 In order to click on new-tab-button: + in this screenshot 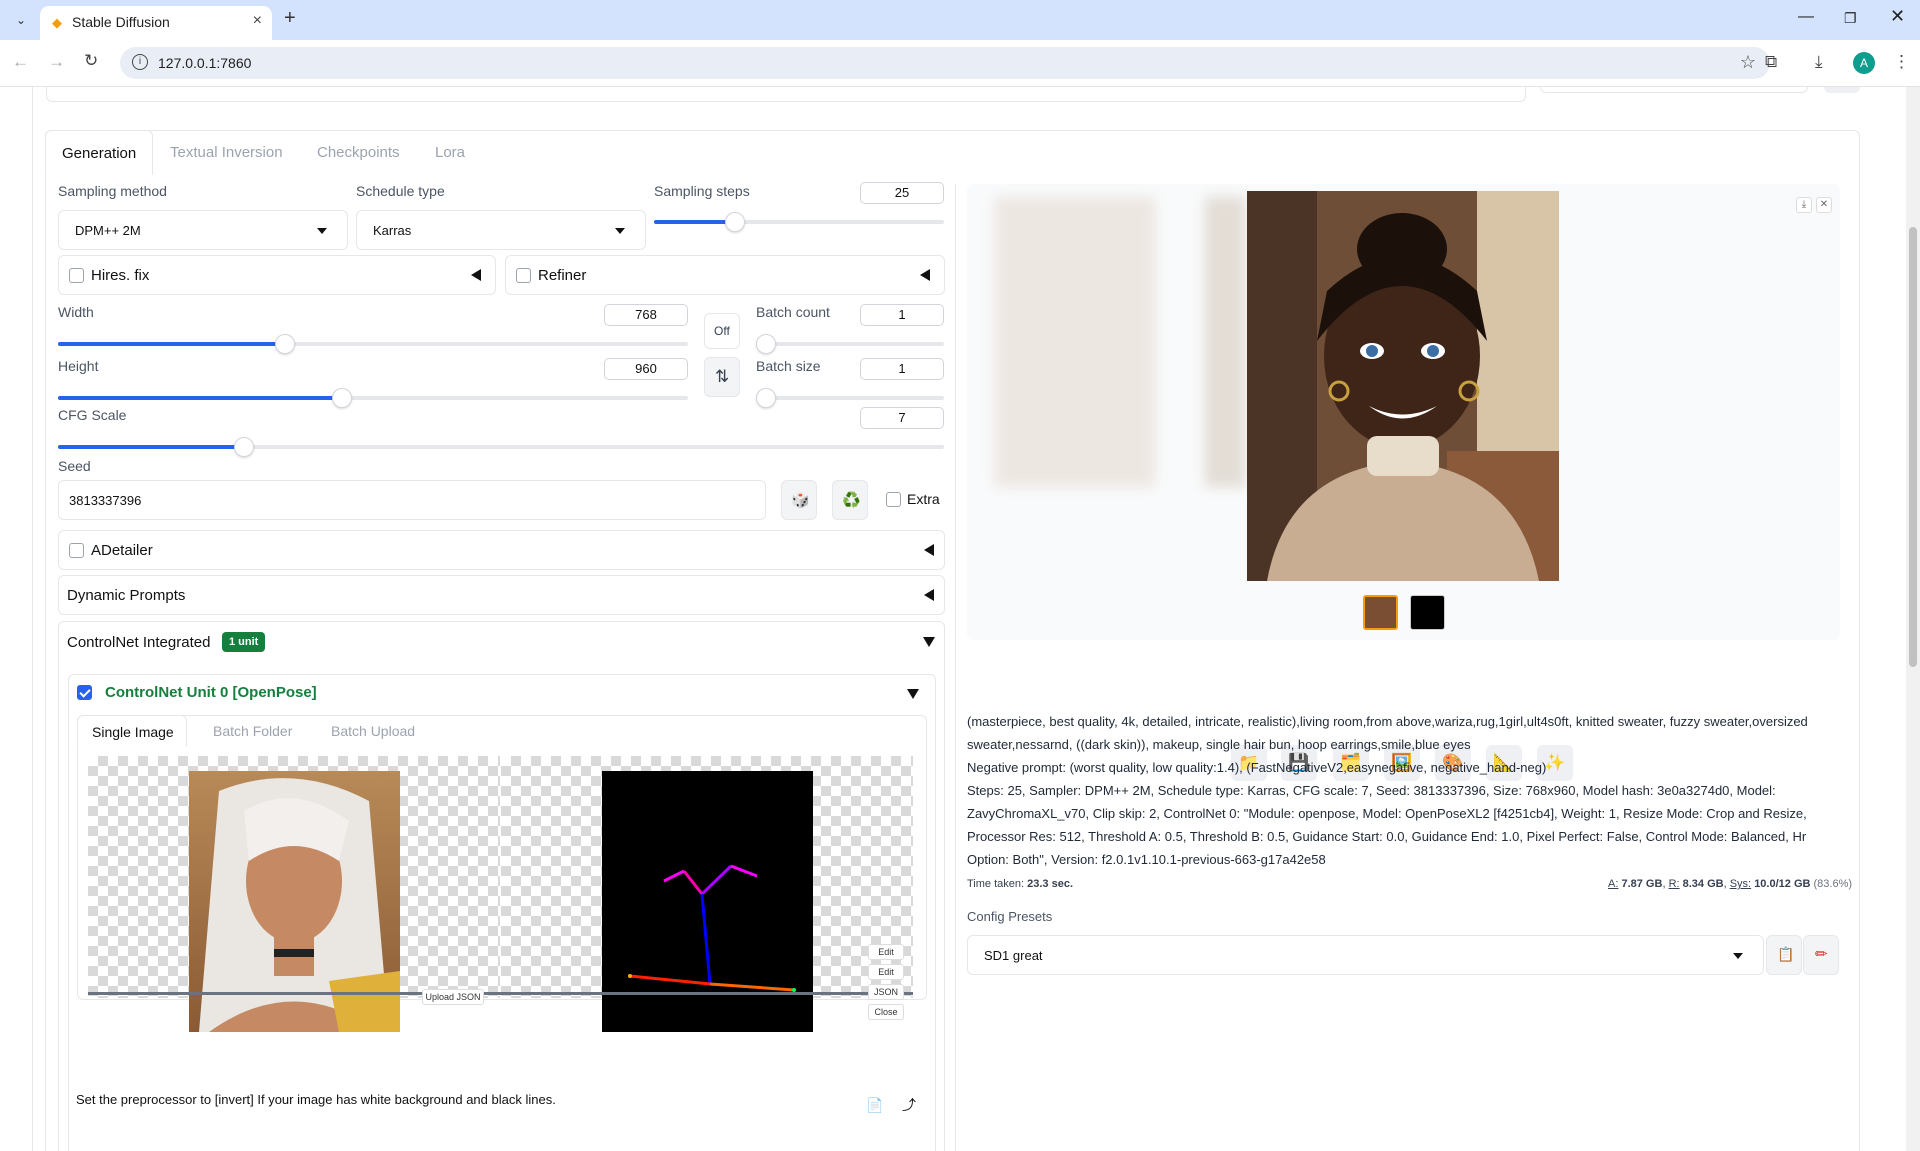, I will do `click(290, 18)`.